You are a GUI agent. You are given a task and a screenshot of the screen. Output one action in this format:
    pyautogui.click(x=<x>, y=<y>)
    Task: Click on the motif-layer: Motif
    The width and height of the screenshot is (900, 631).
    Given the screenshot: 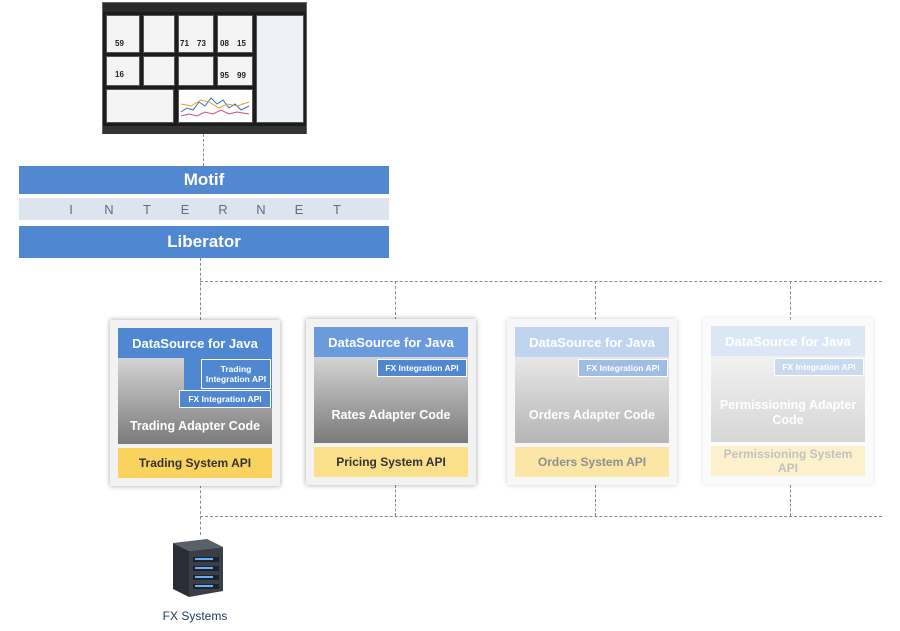 What is the action you would take?
    pyautogui.click(x=204, y=180)
    